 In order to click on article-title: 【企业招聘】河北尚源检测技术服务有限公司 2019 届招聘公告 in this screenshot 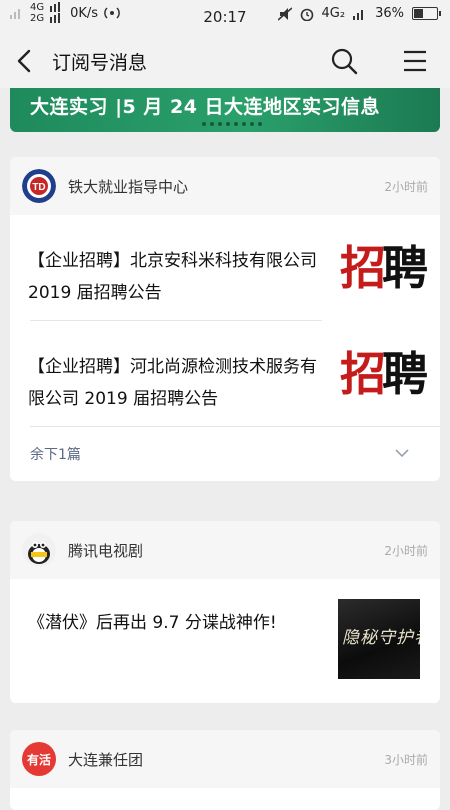, I will do `click(172, 383)`.